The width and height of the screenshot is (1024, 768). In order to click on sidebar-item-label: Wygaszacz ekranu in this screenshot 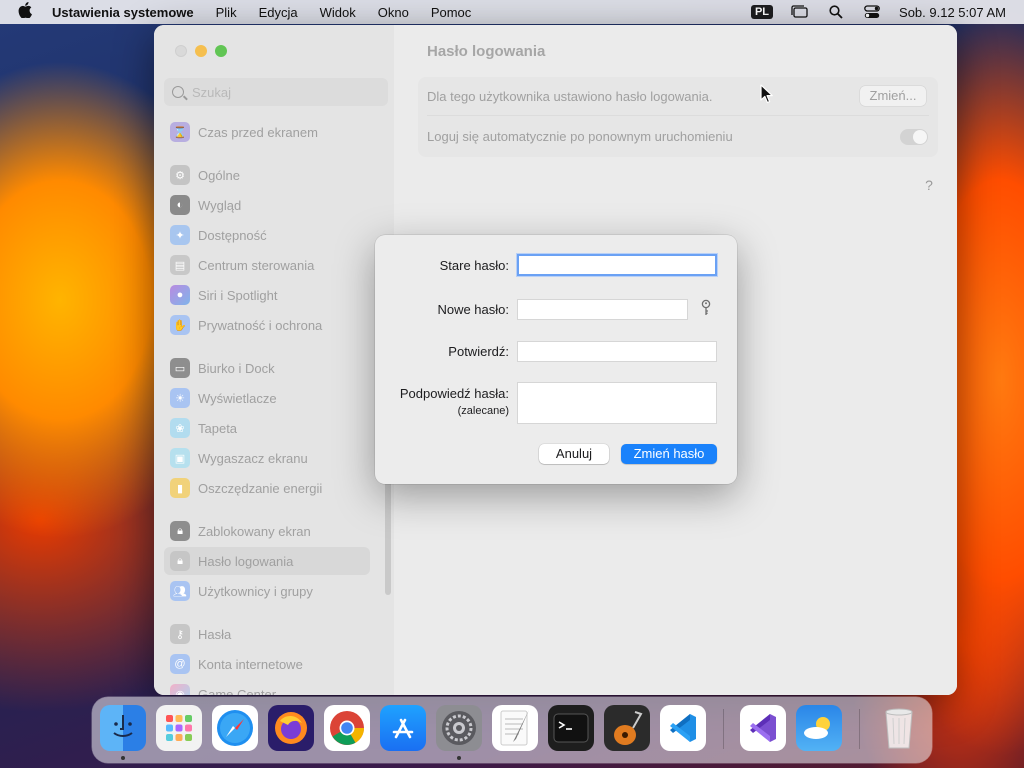, I will do `click(253, 458)`.